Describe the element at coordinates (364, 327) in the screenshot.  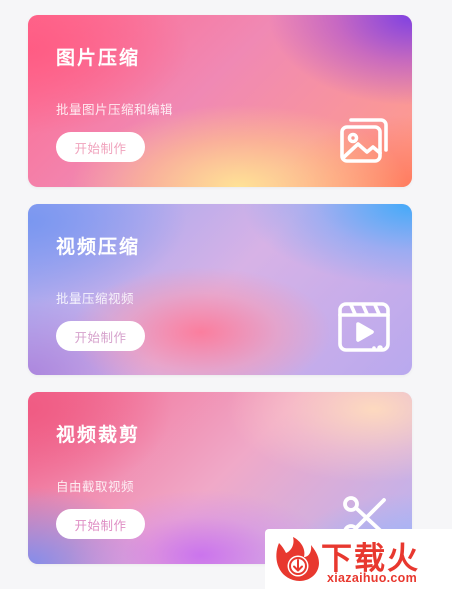
I see `video-play-icon` at that location.